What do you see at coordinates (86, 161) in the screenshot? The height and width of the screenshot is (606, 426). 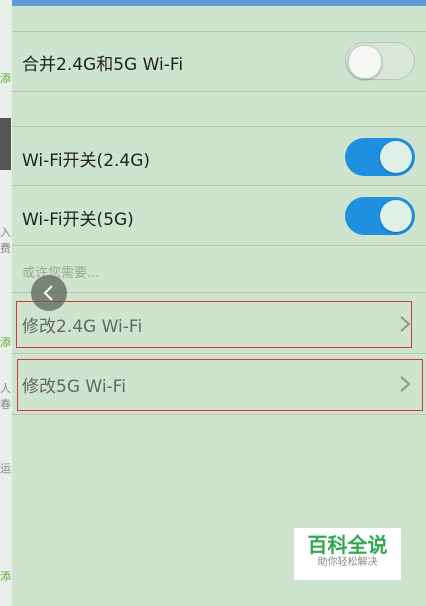 I see `wifi-24g-label: Wi-Fi开关(2.4G)` at bounding box center [86, 161].